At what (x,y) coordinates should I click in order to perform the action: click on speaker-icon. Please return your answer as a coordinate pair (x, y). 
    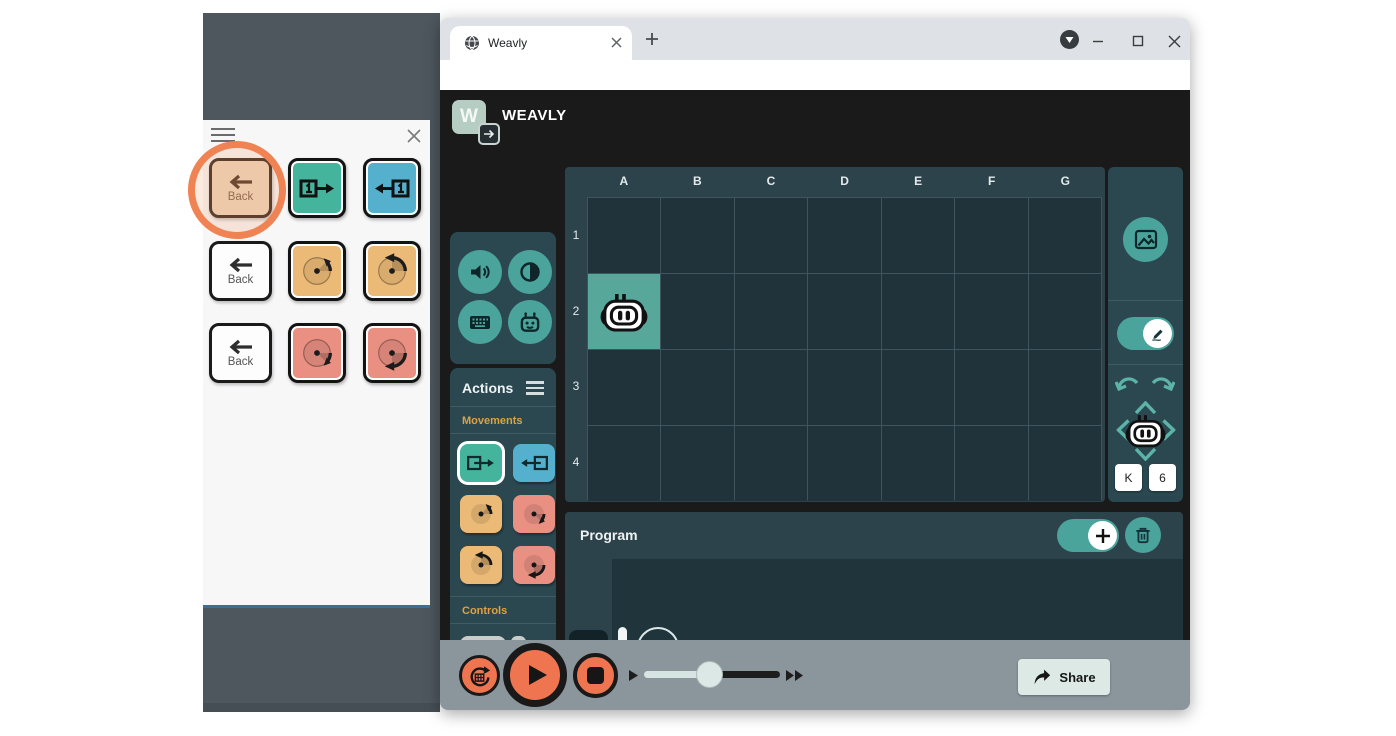
    Looking at the image, I should click on (480, 272).